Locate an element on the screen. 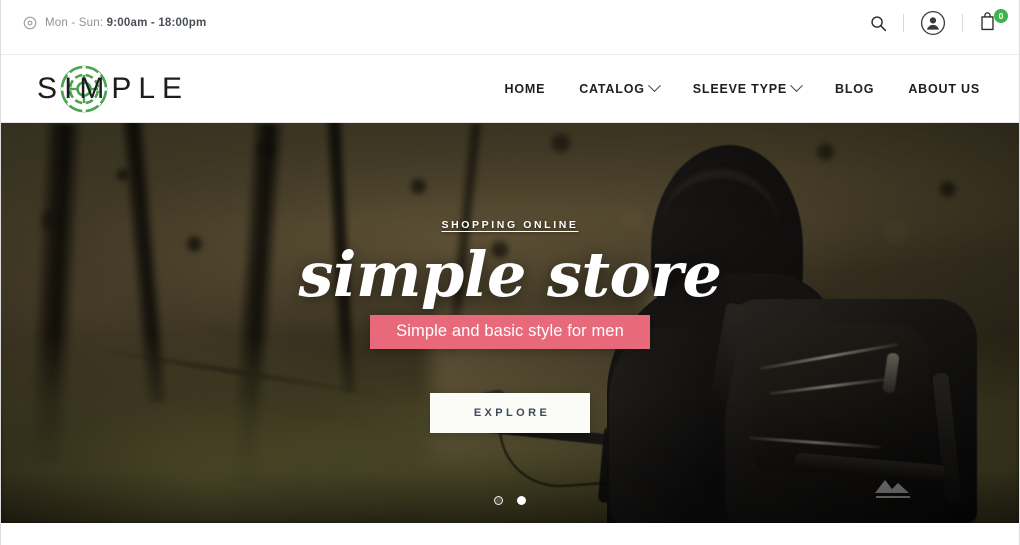 This screenshot has height=545, width=1020. hero-title: simple store is located at coordinates (510, 274).